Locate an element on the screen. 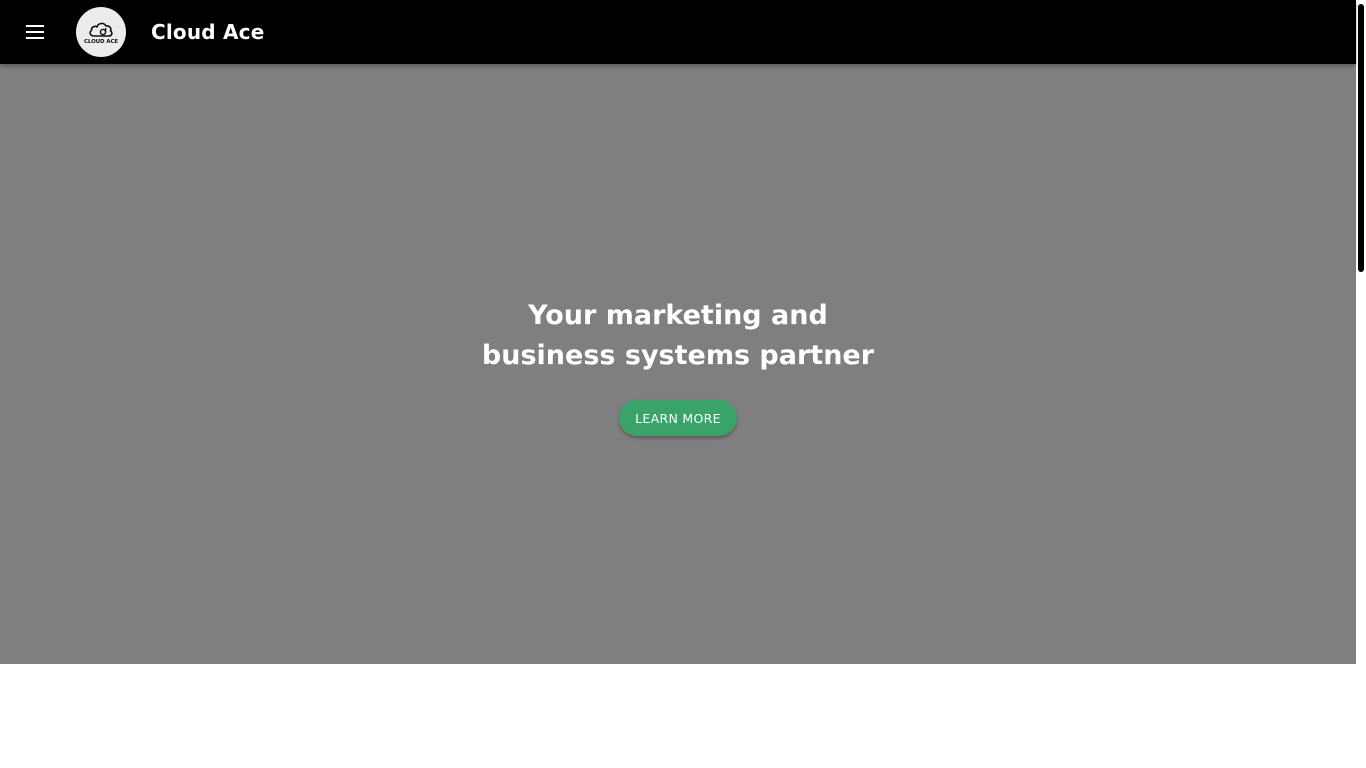  site-logo: CLOUD ACE is located at coordinates (101, 32).